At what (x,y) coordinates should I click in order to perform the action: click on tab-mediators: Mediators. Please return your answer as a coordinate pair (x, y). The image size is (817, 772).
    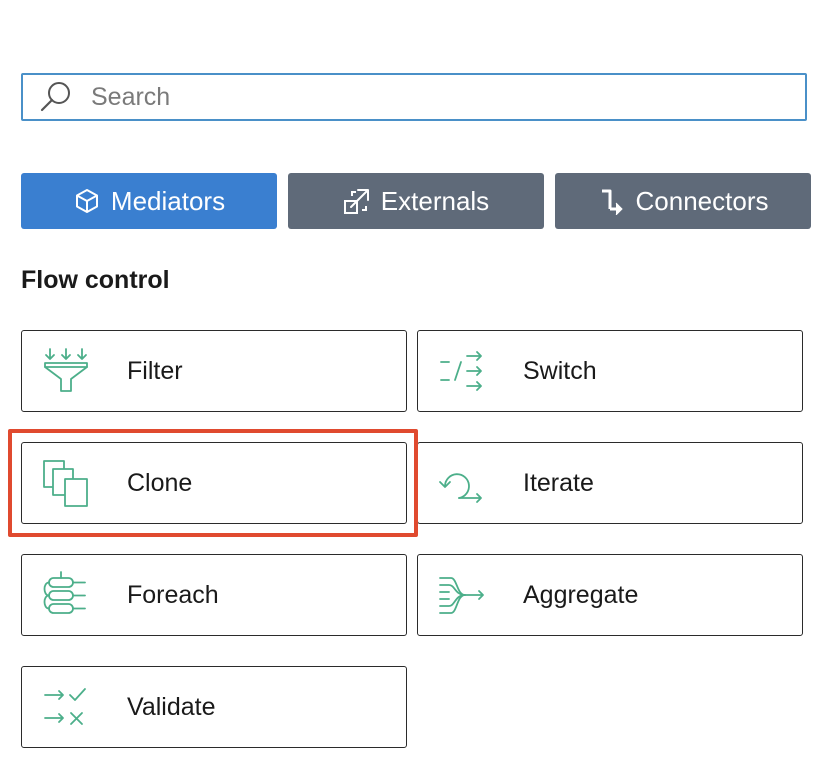
    Looking at the image, I should click on (149, 201).